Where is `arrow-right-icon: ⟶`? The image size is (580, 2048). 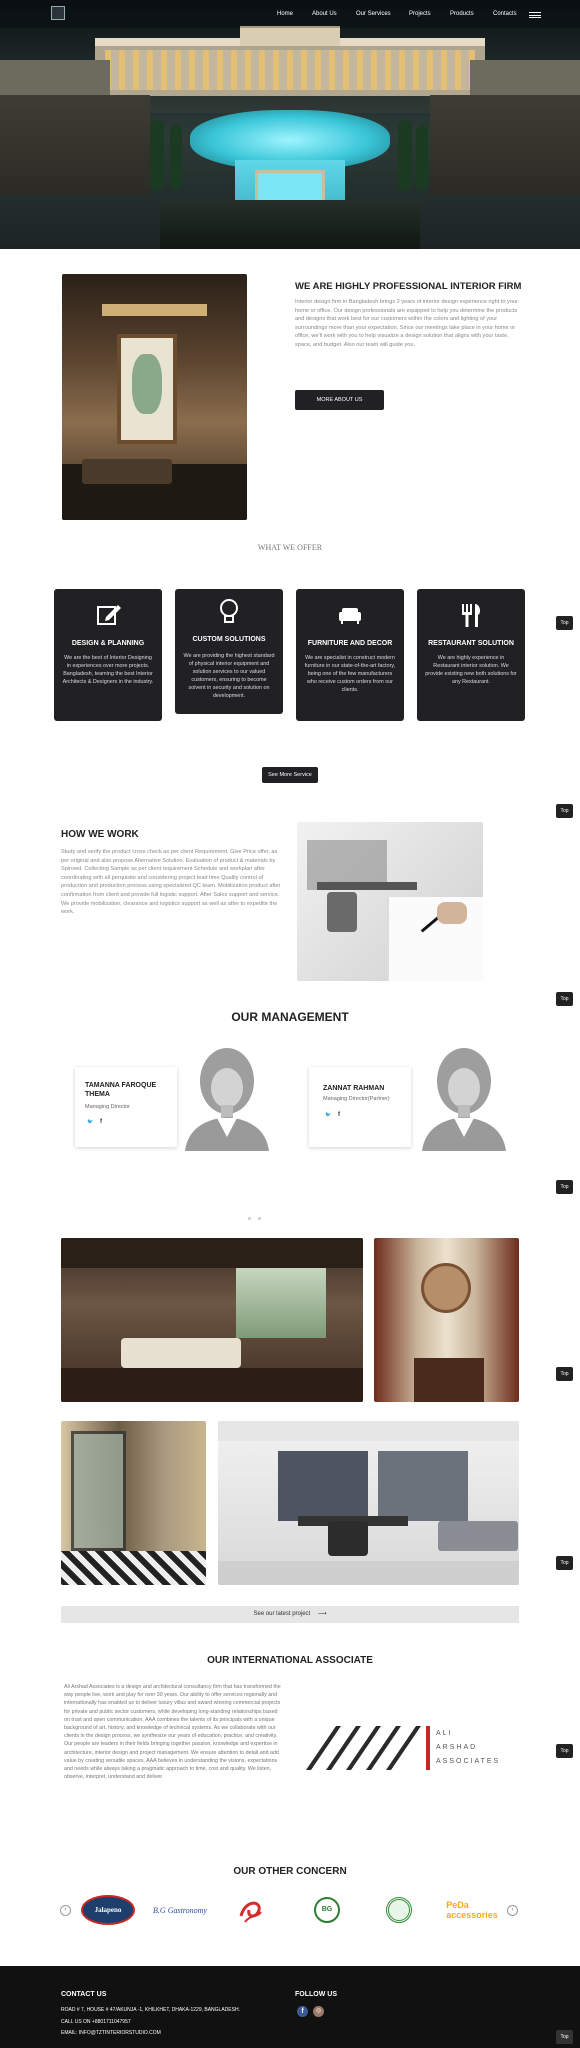 arrow-right-icon: ⟶ is located at coordinates (322, 1614).